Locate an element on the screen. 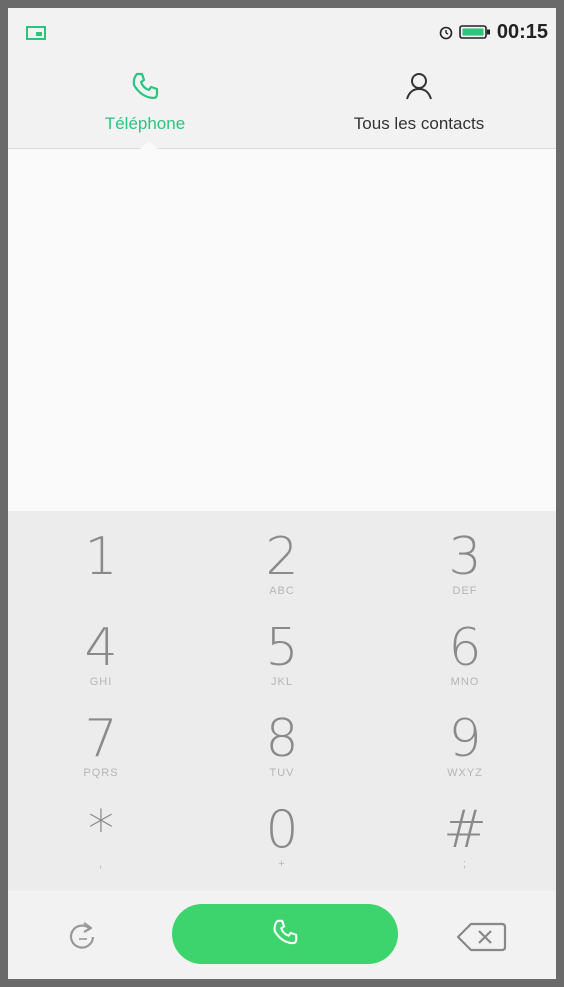 This screenshot has width=564, height=987. status-right: 00:15 is located at coordinates (493, 32).